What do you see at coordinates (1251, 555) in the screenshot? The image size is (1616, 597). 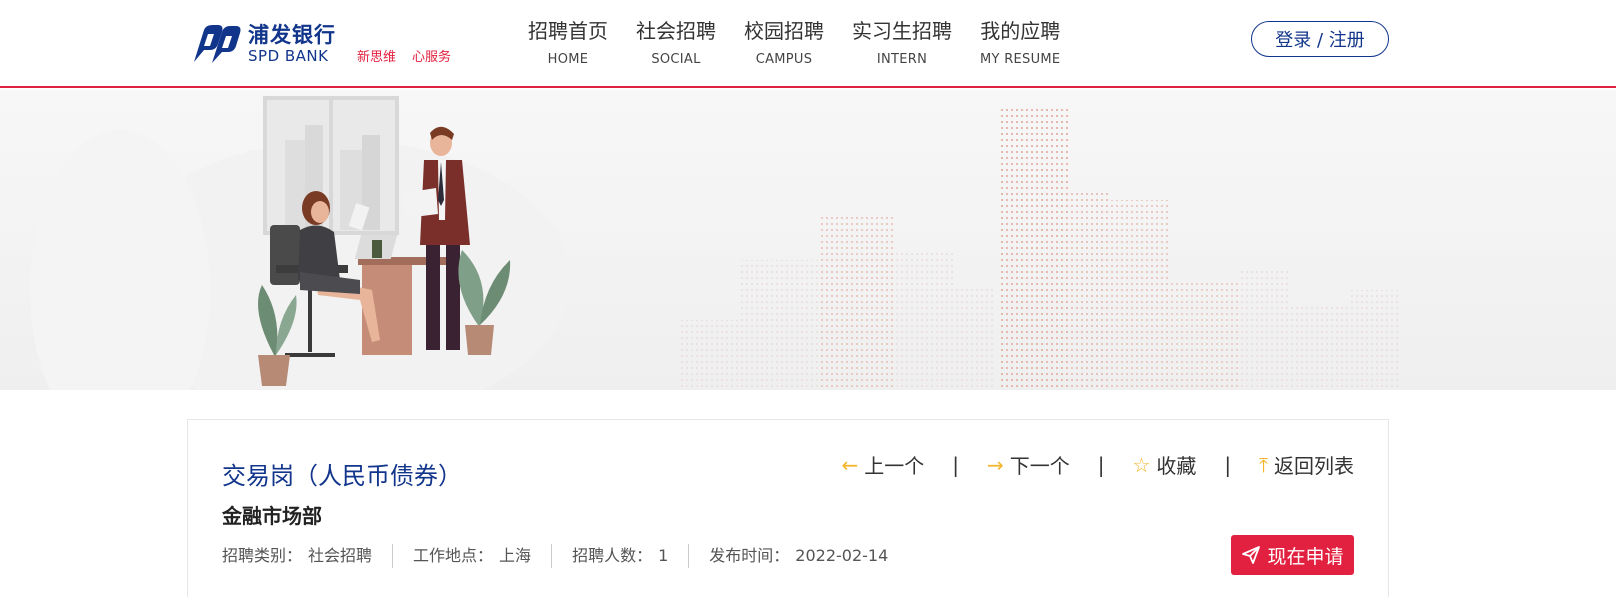 I see `paper-plane-icon` at bounding box center [1251, 555].